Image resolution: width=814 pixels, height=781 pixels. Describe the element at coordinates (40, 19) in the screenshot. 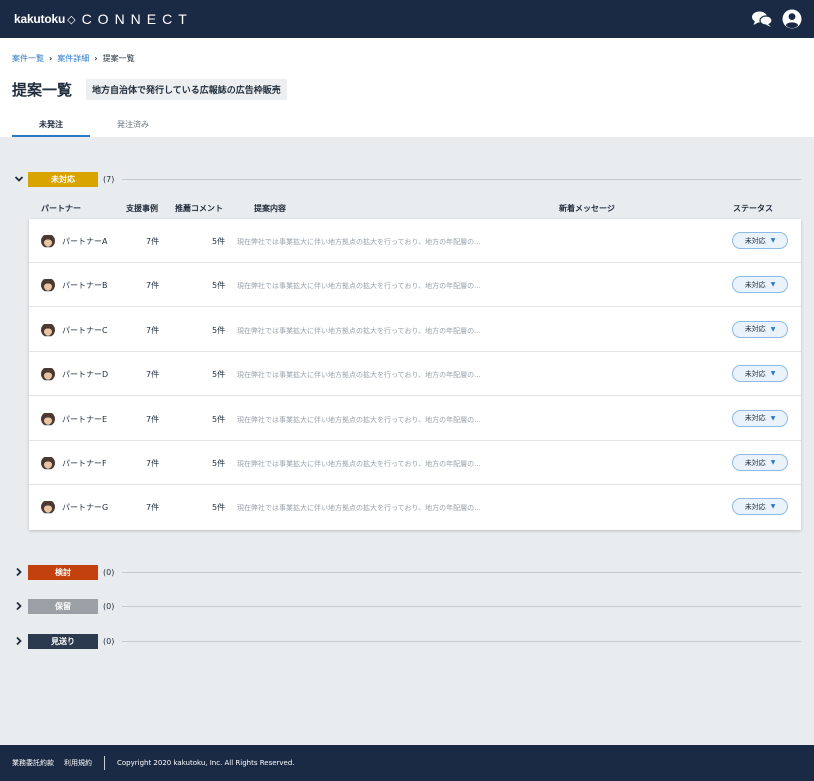

I see `logo-brand: kakutoku` at that location.